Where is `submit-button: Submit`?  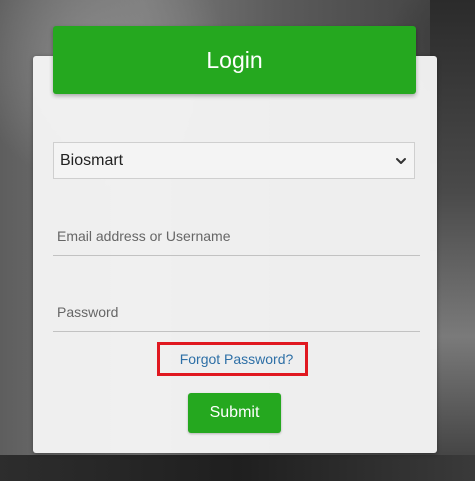
submit-button: Submit is located at coordinates (234, 413).